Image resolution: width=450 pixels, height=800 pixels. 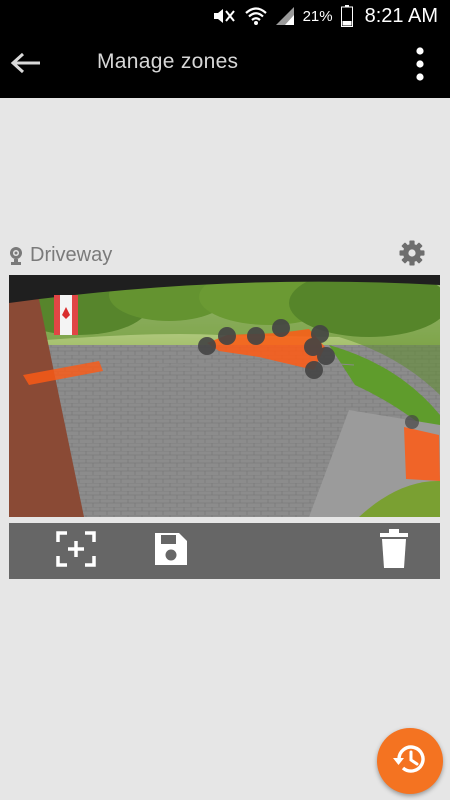 What do you see at coordinates (346, 16) in the screenshot?
I see `battery-icon` at bounding box center [346, 16].